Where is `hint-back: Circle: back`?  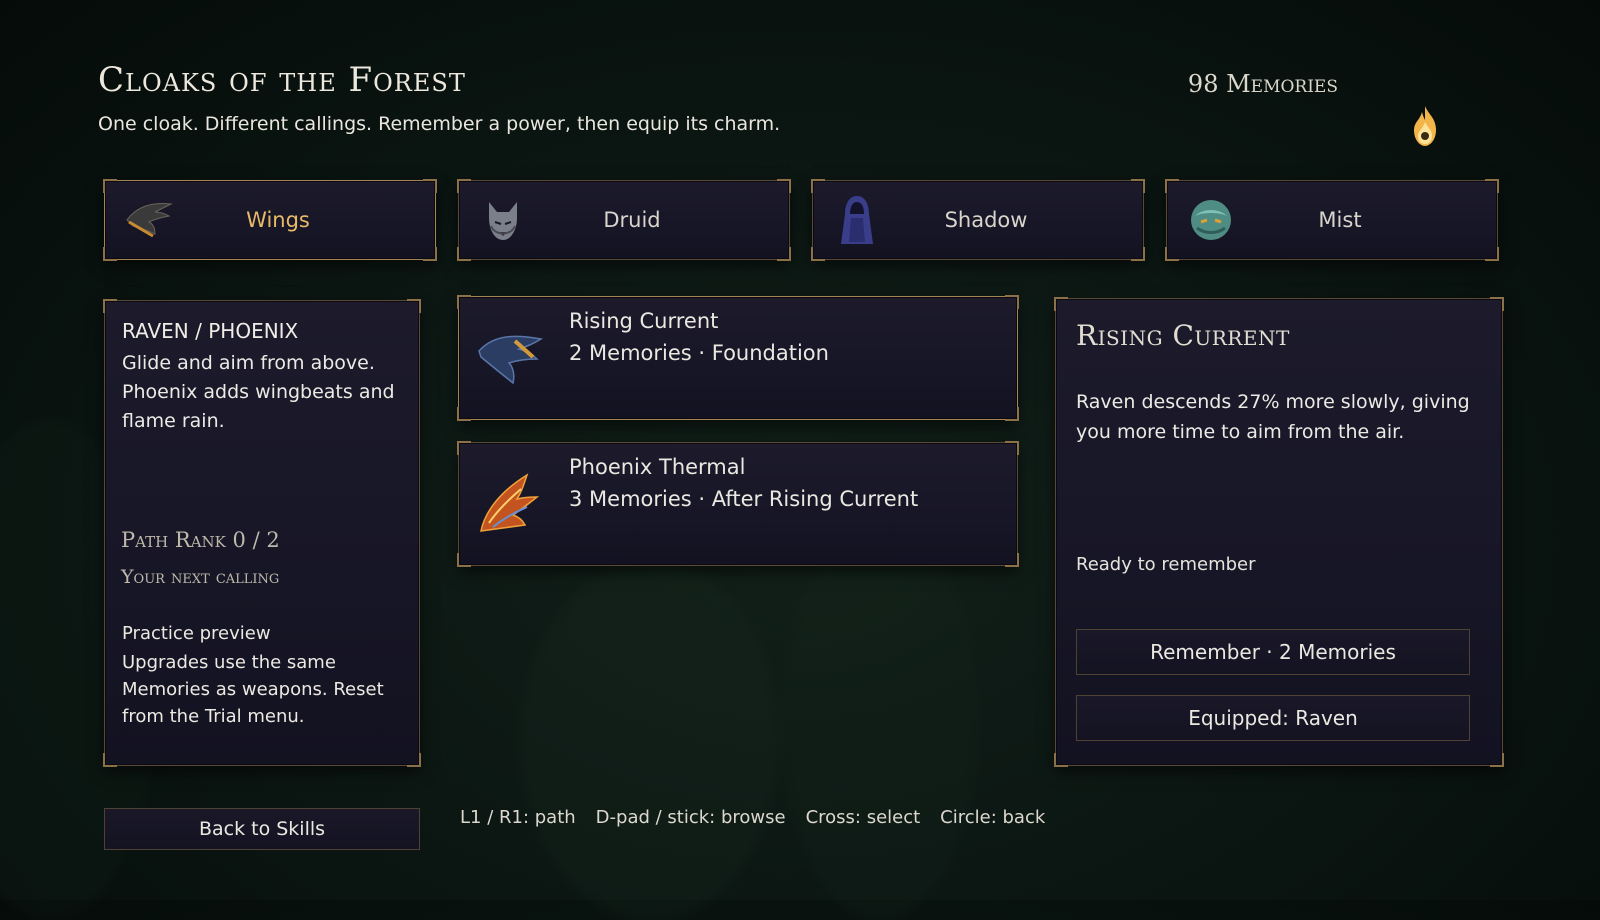 hint-back: Circle: back is located at coordinates (993, 817).